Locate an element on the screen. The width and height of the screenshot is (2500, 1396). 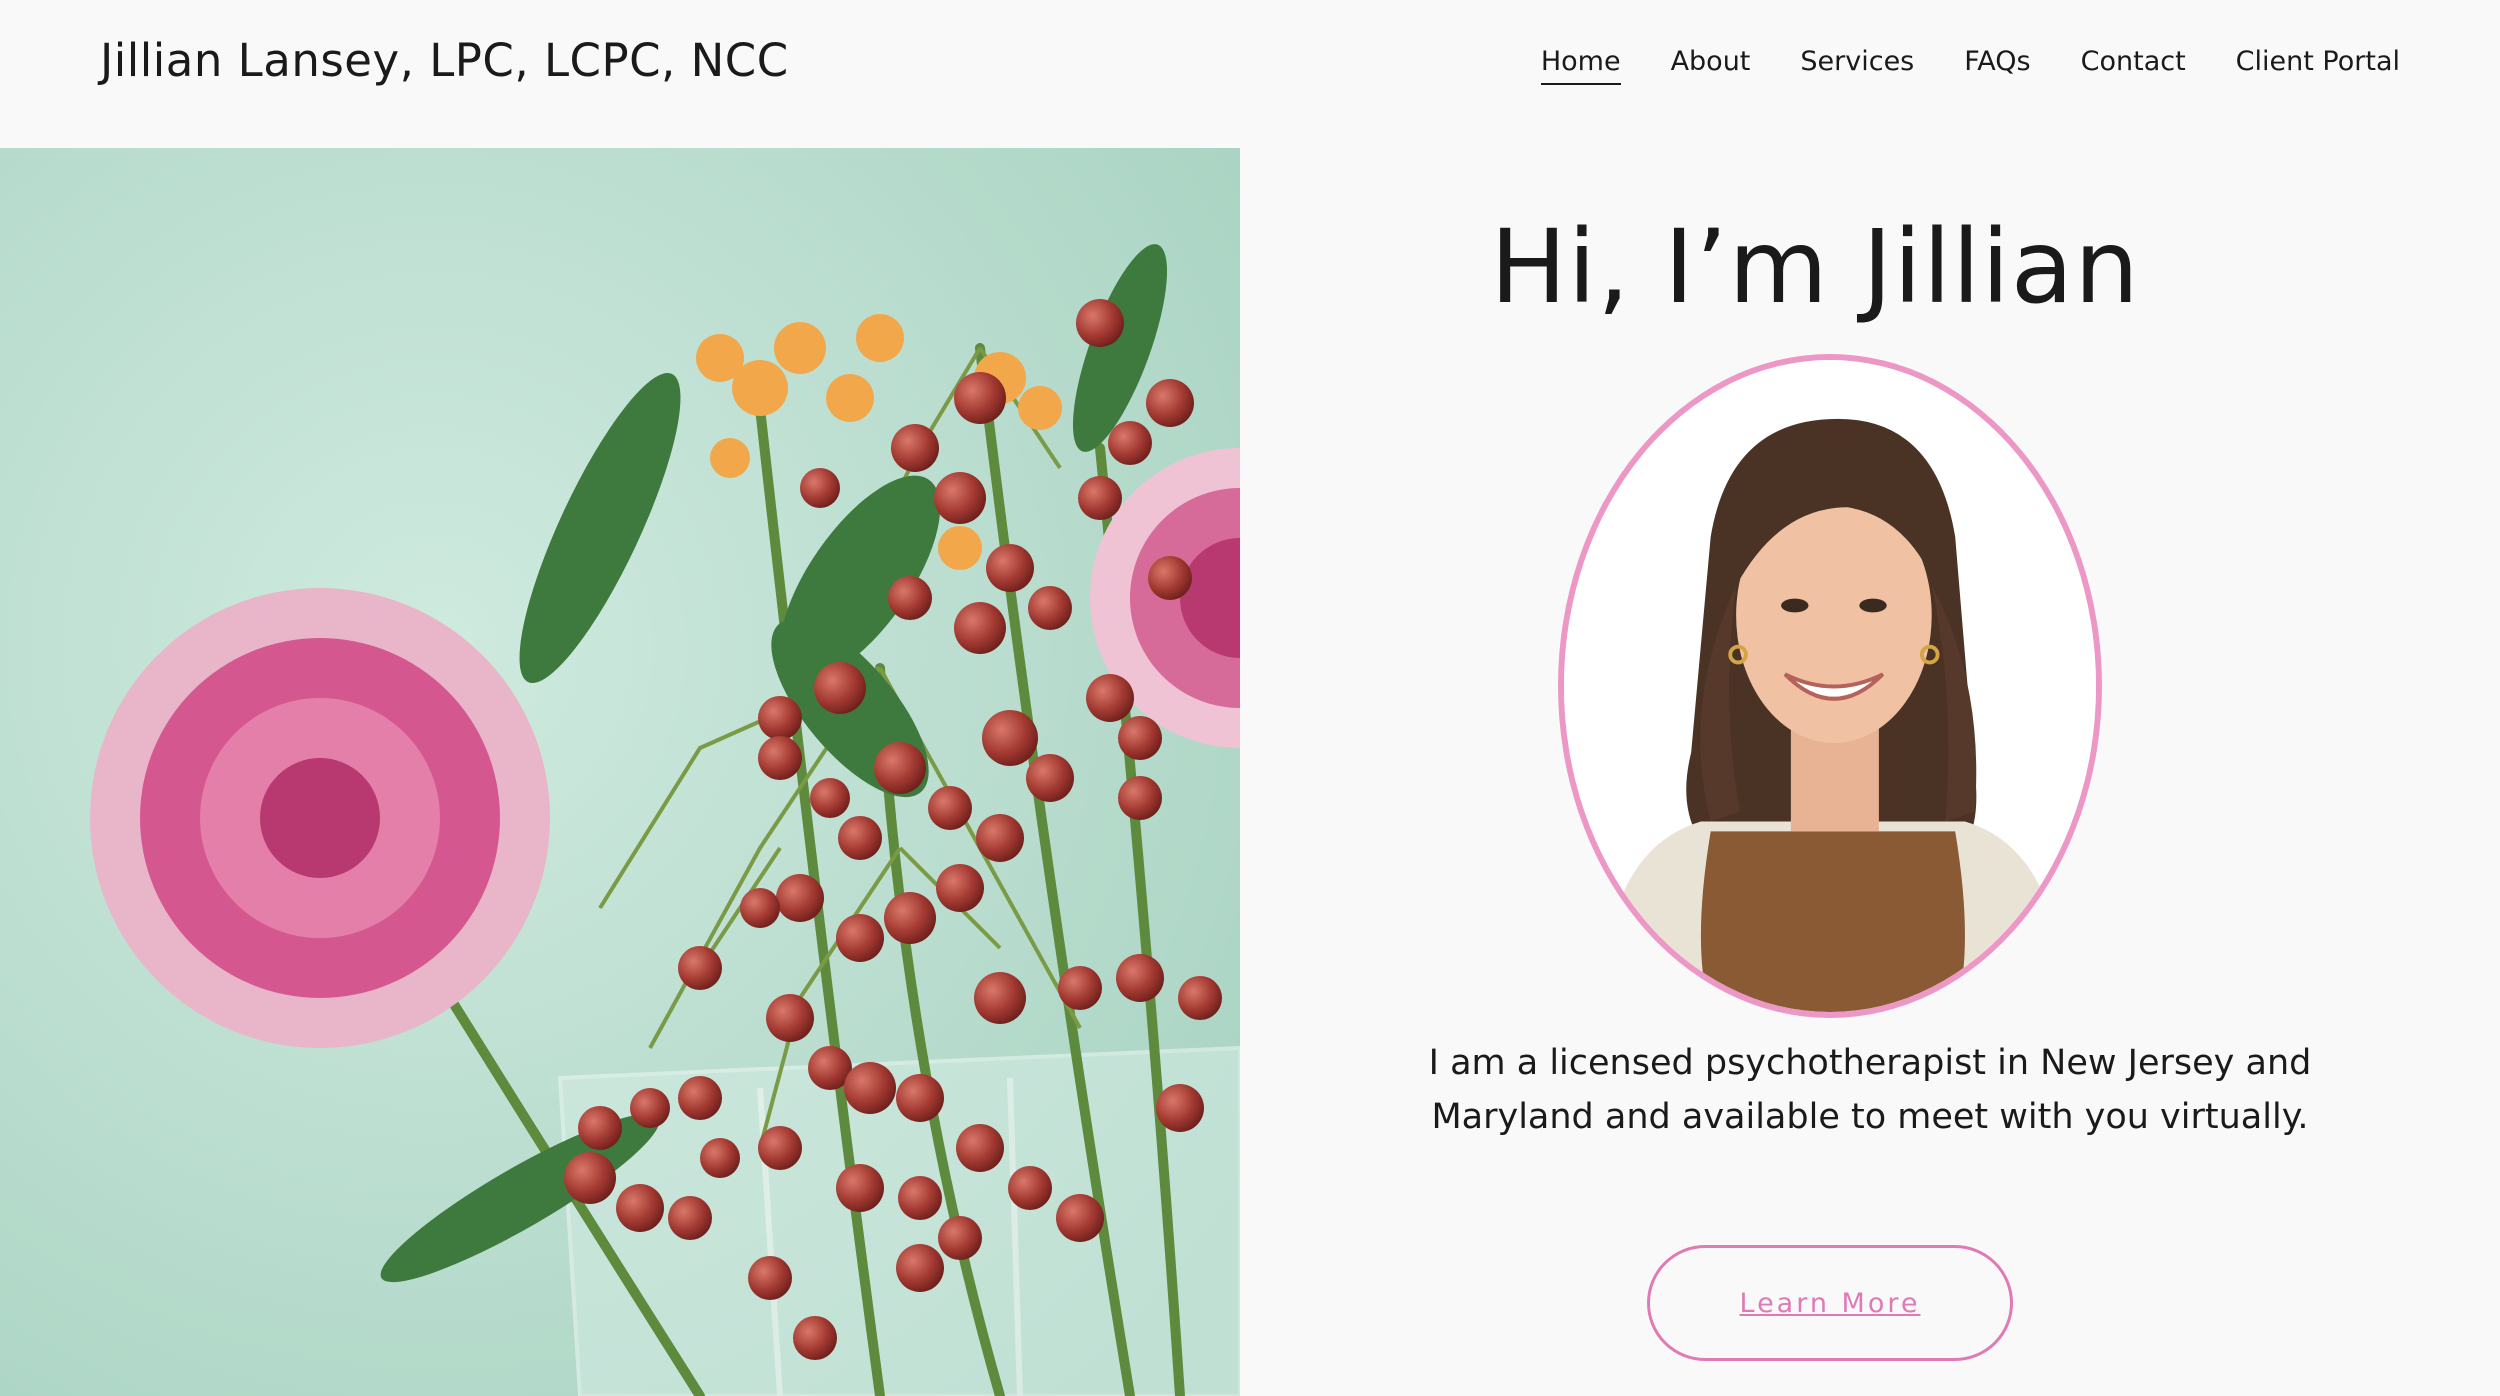
nav-link-client-portal: Client Portal is located at coordinates (2318, 64).